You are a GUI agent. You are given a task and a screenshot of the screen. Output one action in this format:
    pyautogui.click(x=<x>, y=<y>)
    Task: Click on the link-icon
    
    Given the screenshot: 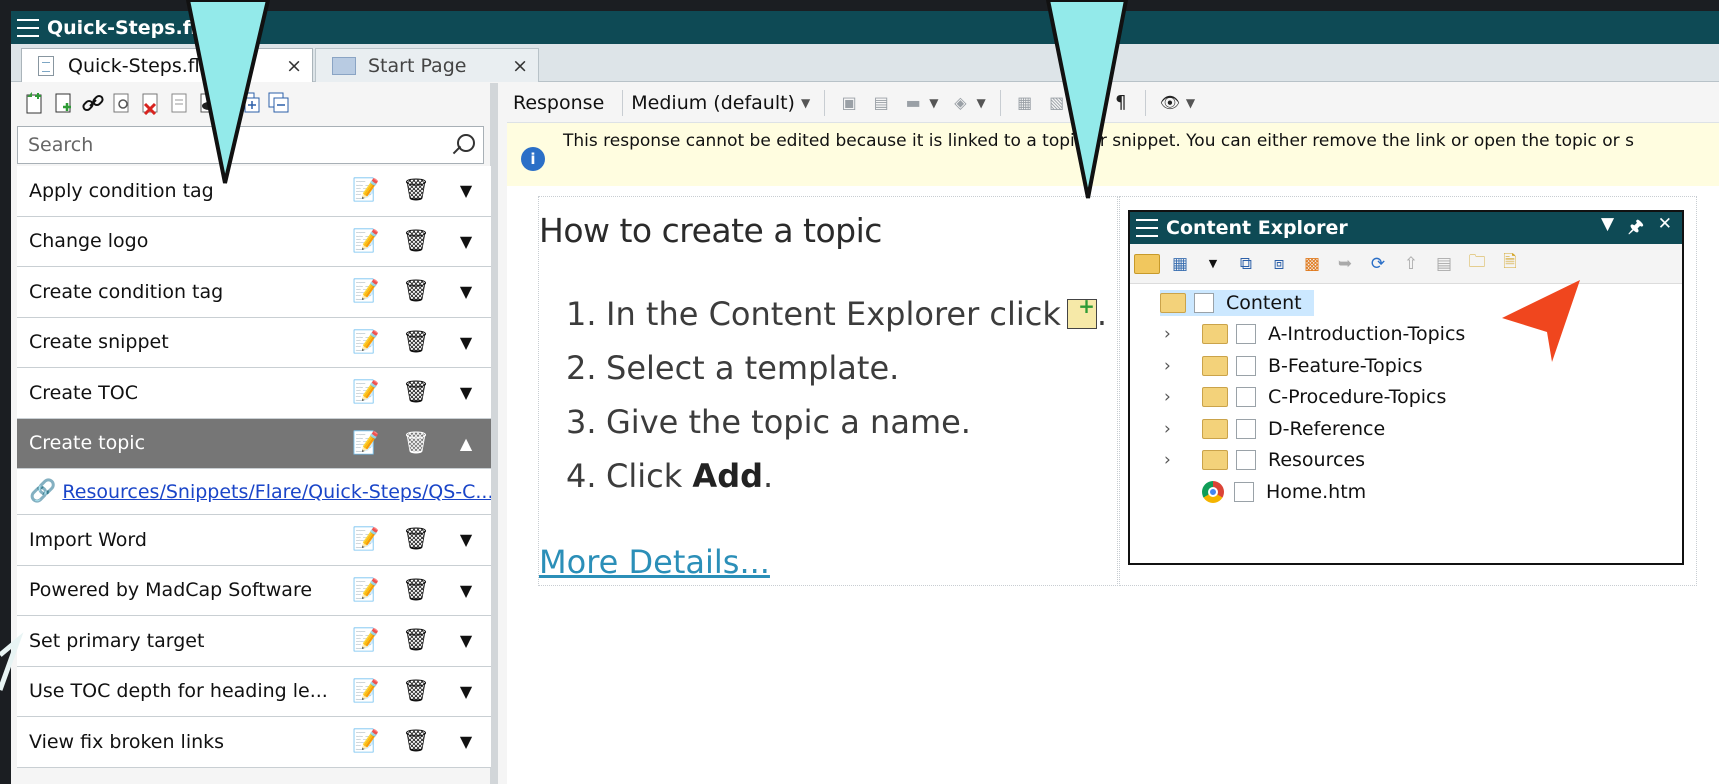 What is the action you would take?
    pyautogui.click(x=93, y=103)
    